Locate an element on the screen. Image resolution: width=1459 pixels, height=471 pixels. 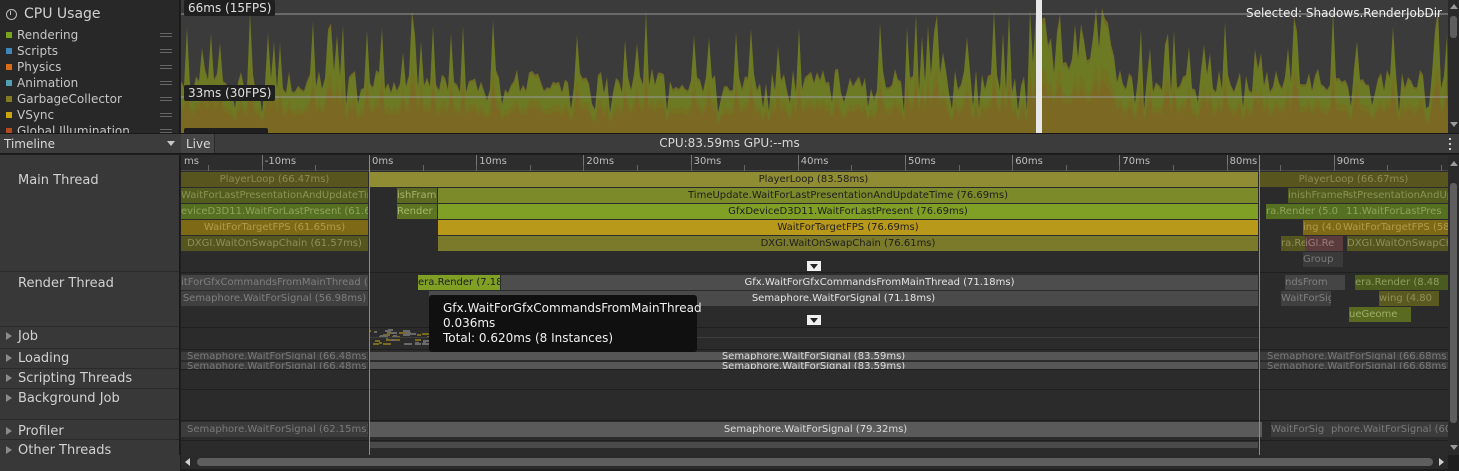
timeline-horizontal-scrollbar is located at coordinates (814, 462).